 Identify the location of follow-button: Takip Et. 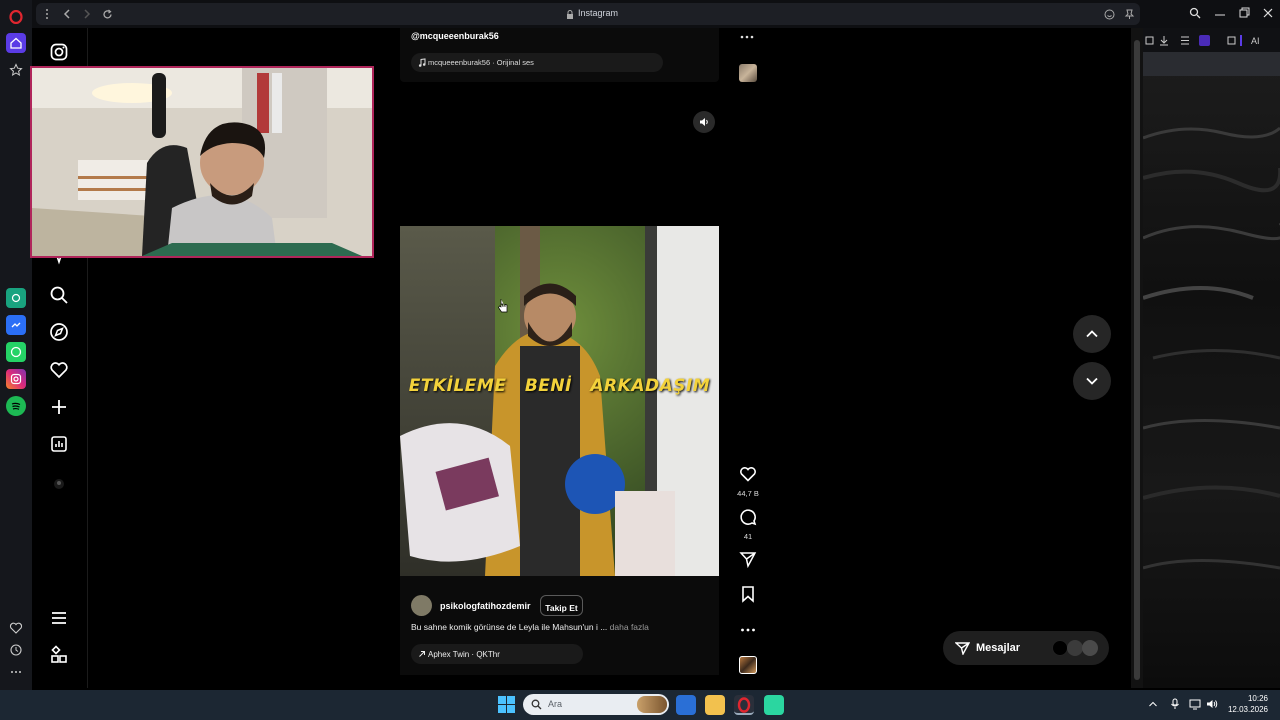
(561, 605).